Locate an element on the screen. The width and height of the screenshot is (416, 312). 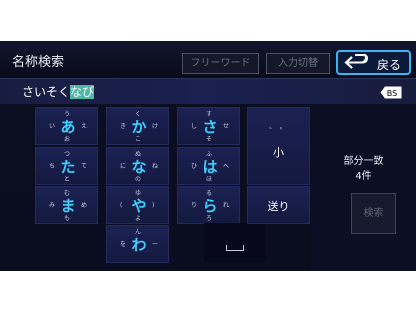
send-key: 送り is located at coordinates (278, 205).